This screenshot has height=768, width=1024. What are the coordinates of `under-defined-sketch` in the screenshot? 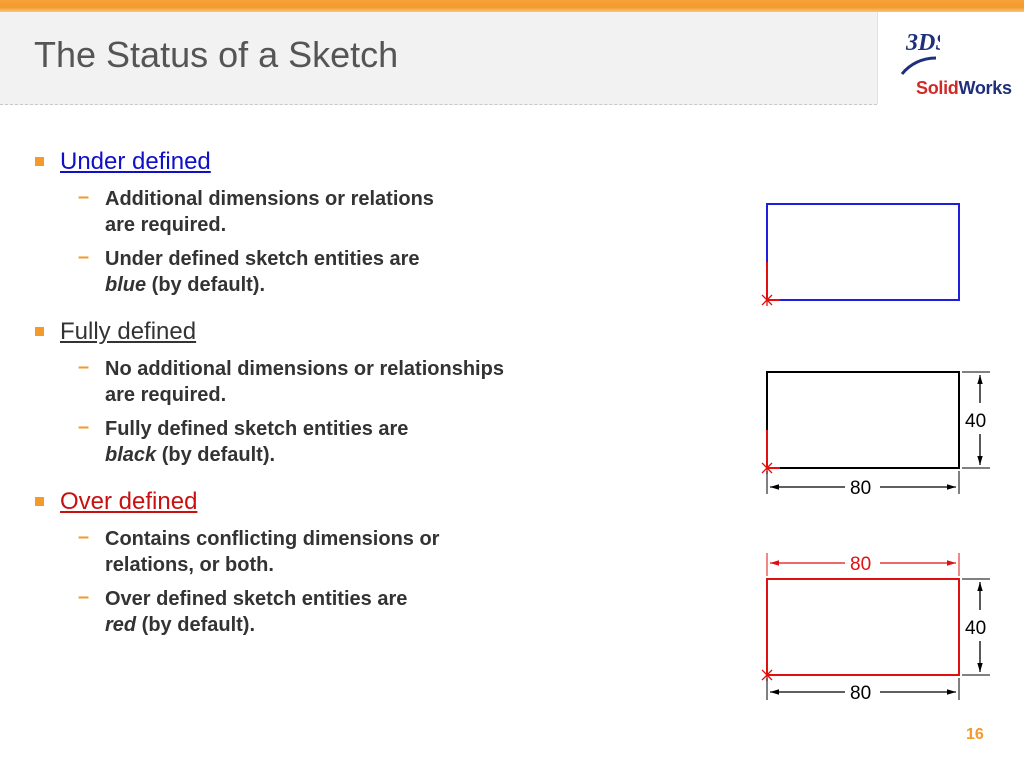 It's located at (860, 254).